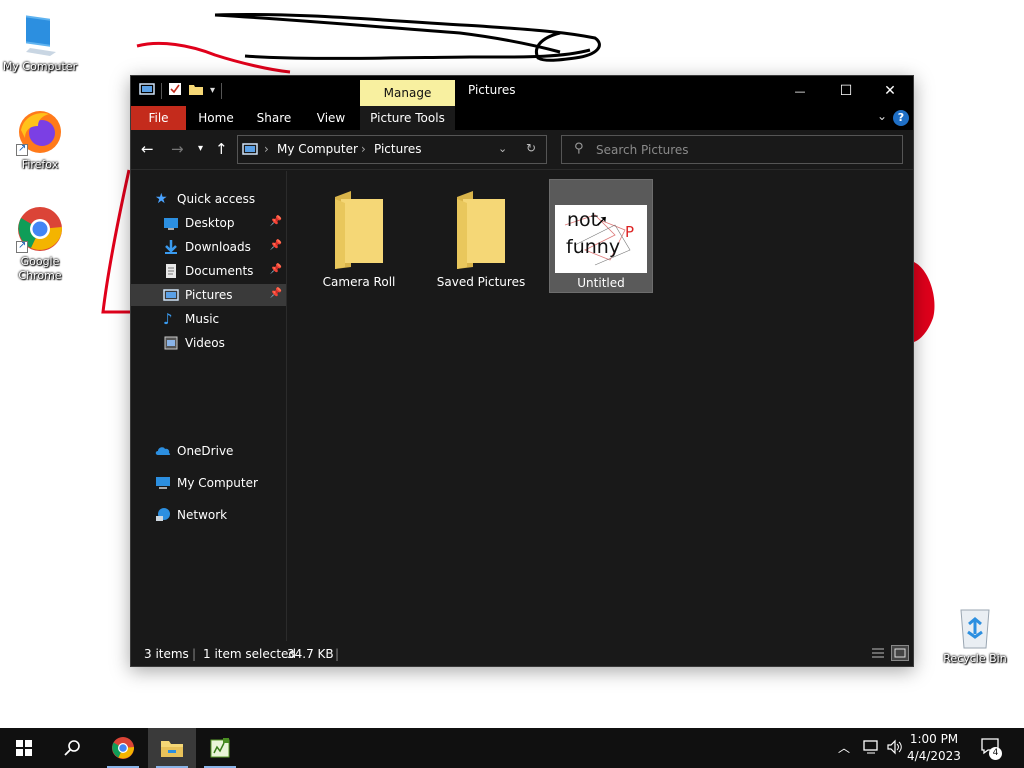  What do you see at coordinates (359, 282) in the screenshot?
I see `item-name: Camera Roll` at bounding box center [359, 282].